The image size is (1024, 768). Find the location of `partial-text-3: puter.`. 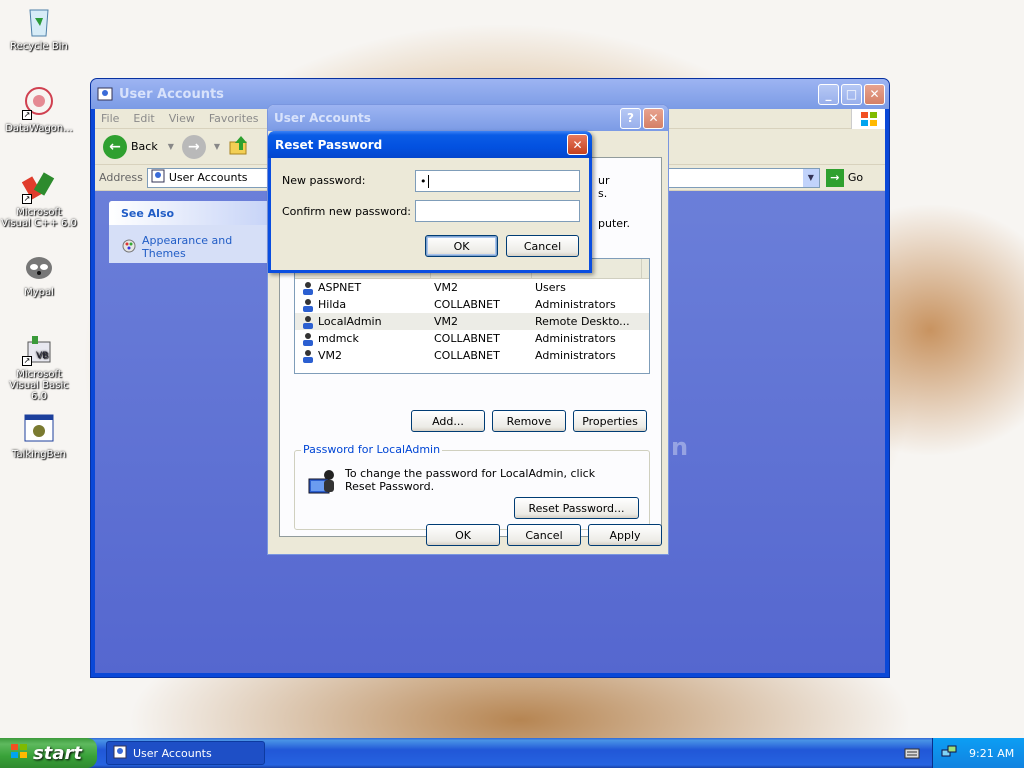

partial-text-3: puter. is located at coordinates (614, 223).